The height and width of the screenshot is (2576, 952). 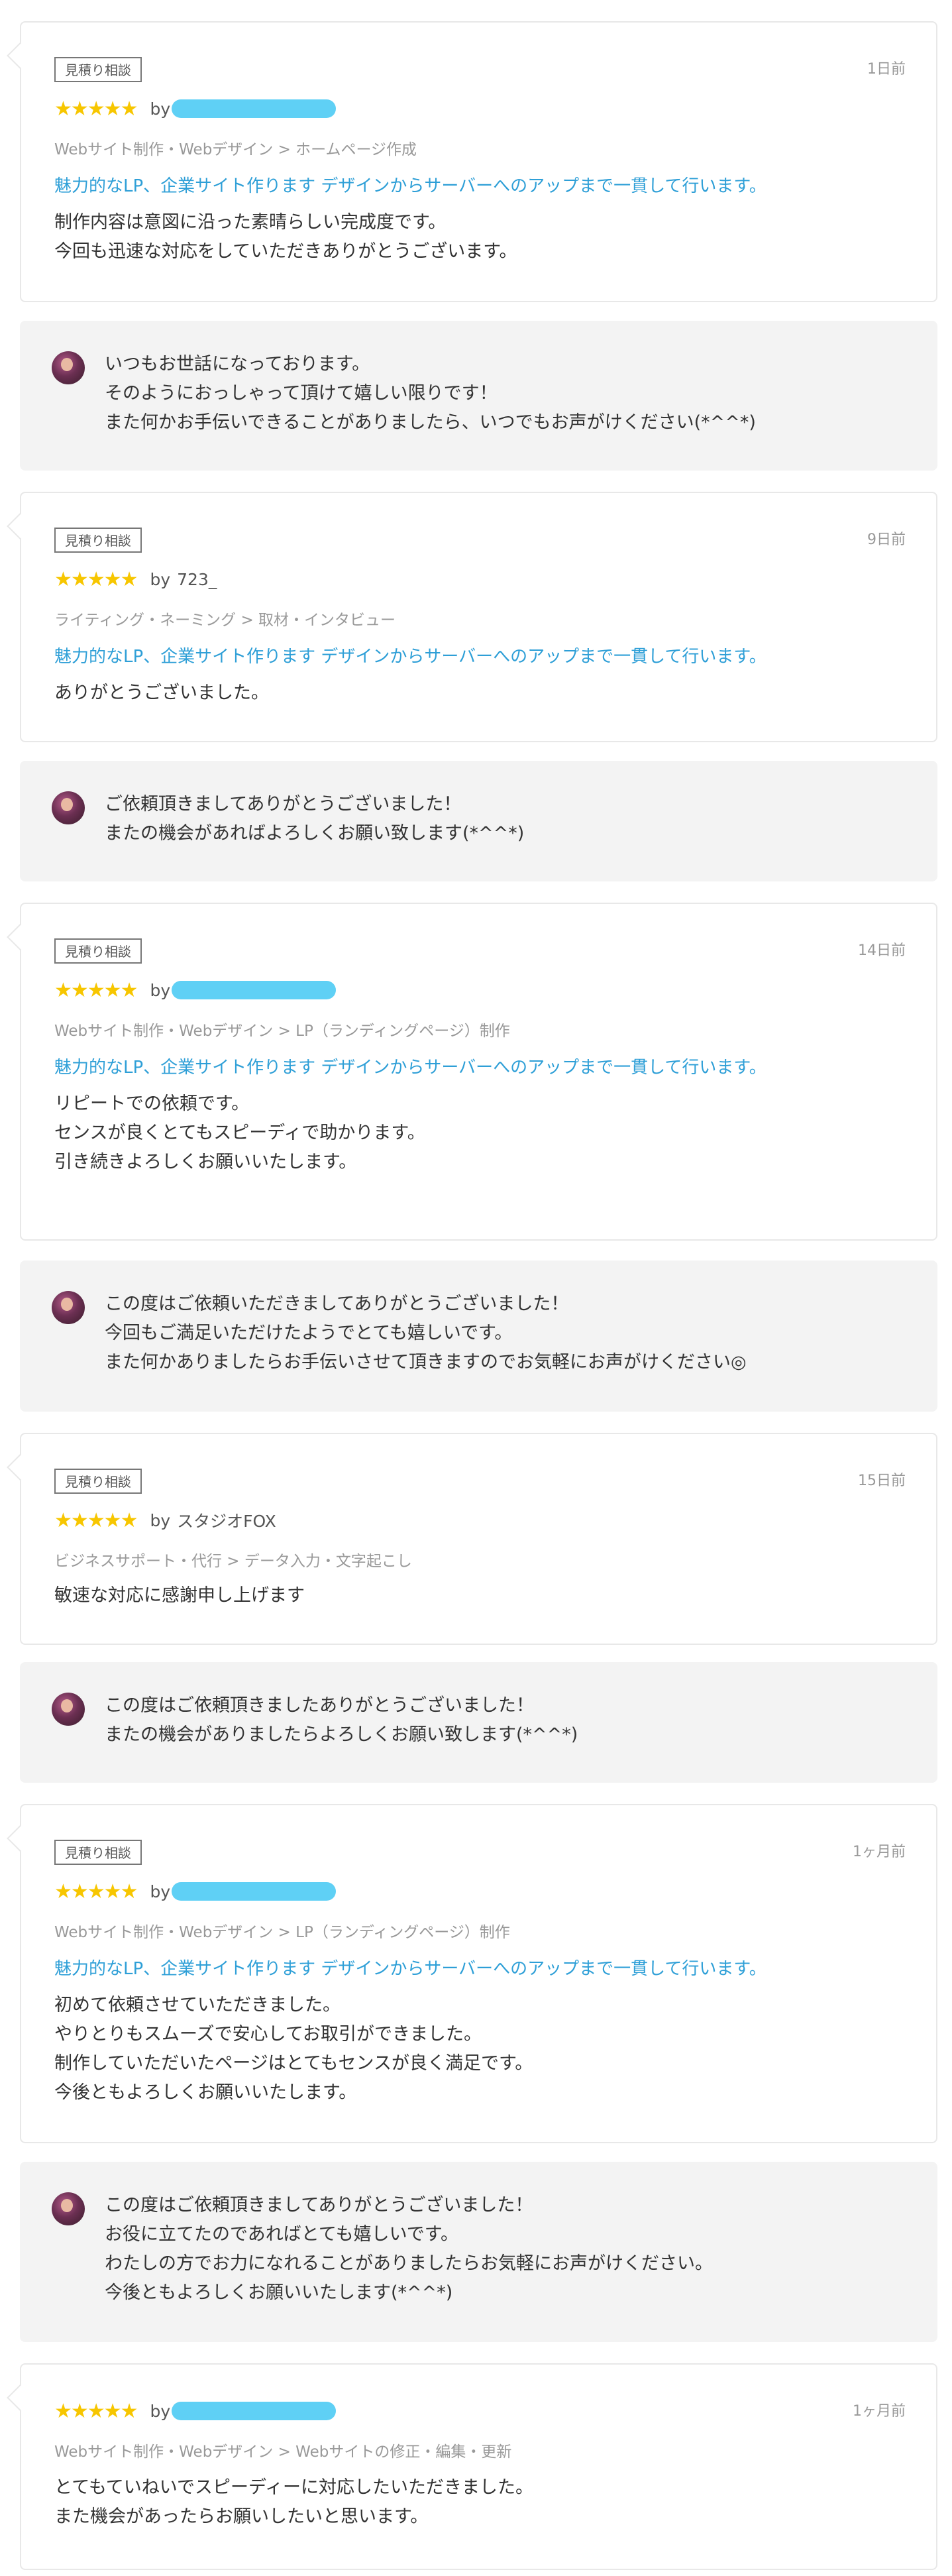 I want to click on review-date: 15日前, so click(x=882, y=1481).